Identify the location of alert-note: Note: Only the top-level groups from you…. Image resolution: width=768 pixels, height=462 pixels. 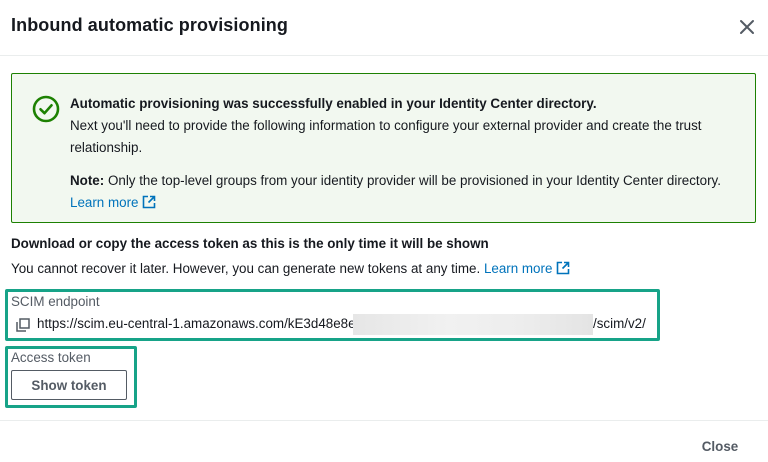
(405, 192).